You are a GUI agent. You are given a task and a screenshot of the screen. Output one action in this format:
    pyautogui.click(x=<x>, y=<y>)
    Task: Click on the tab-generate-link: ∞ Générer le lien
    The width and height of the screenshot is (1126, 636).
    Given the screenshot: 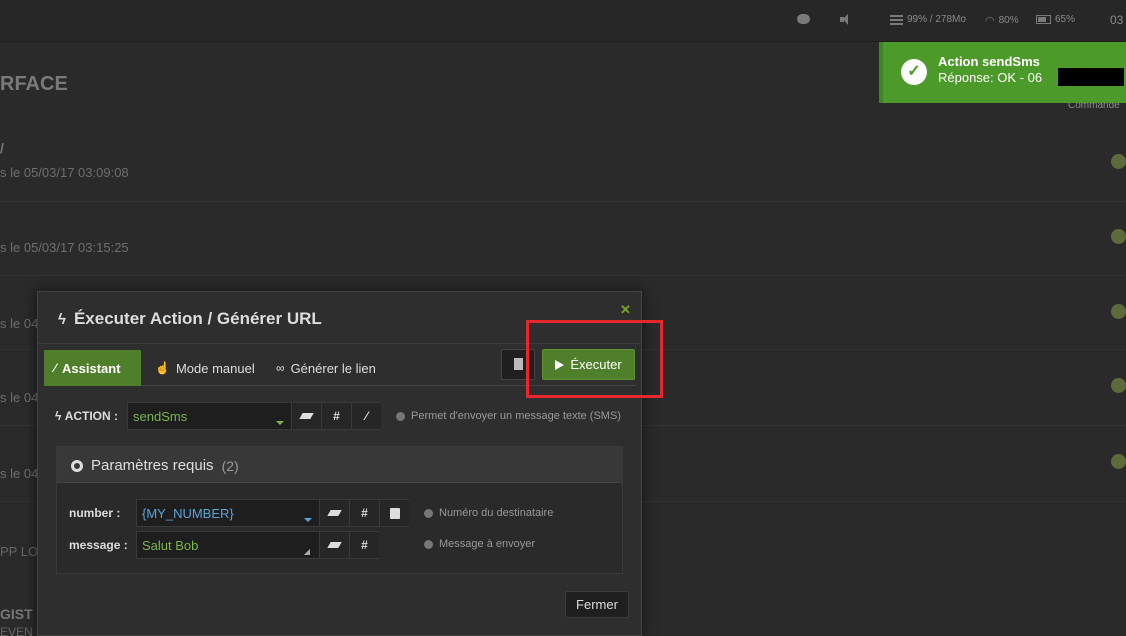 What is the action you would take?
    pyautogui.click(x=326, y=368)
    